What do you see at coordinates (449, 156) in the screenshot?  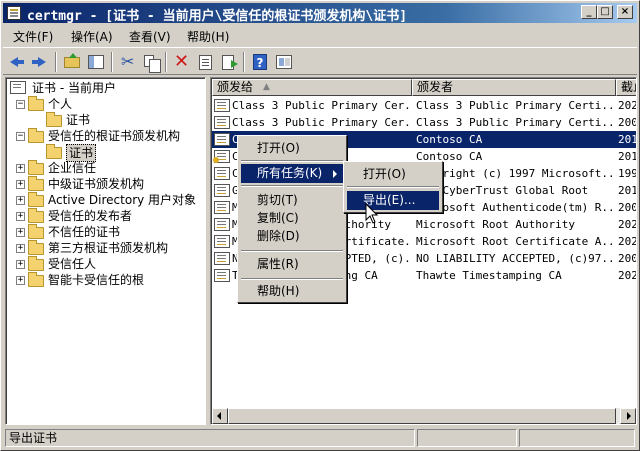 I see `cell-issued-by: Contoso CA` at bounding box center [449, 156].